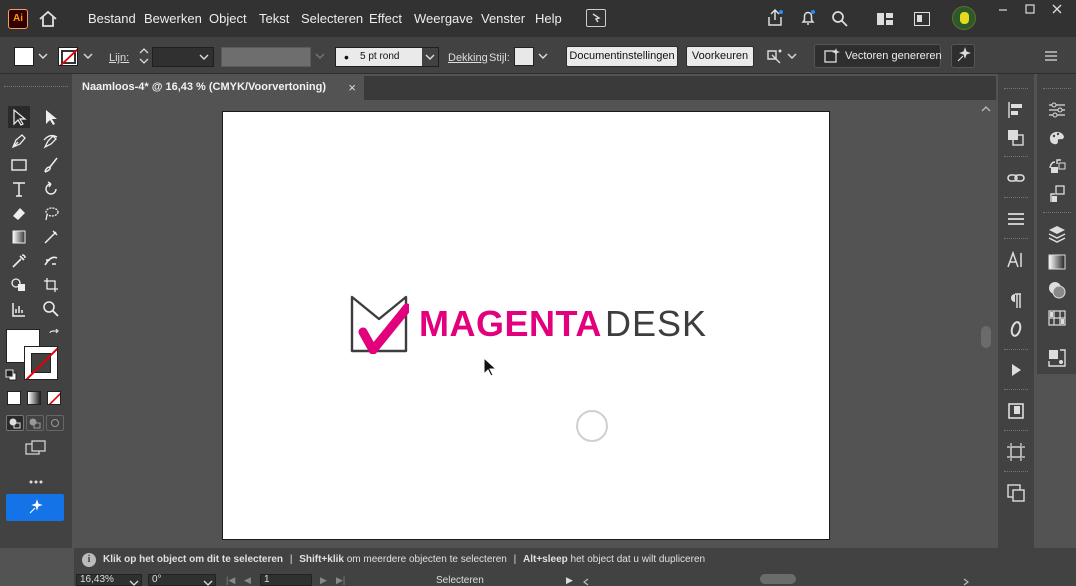 The image size is (1076, 586). I want to click on scroll-right-icon, so click(966, 580).